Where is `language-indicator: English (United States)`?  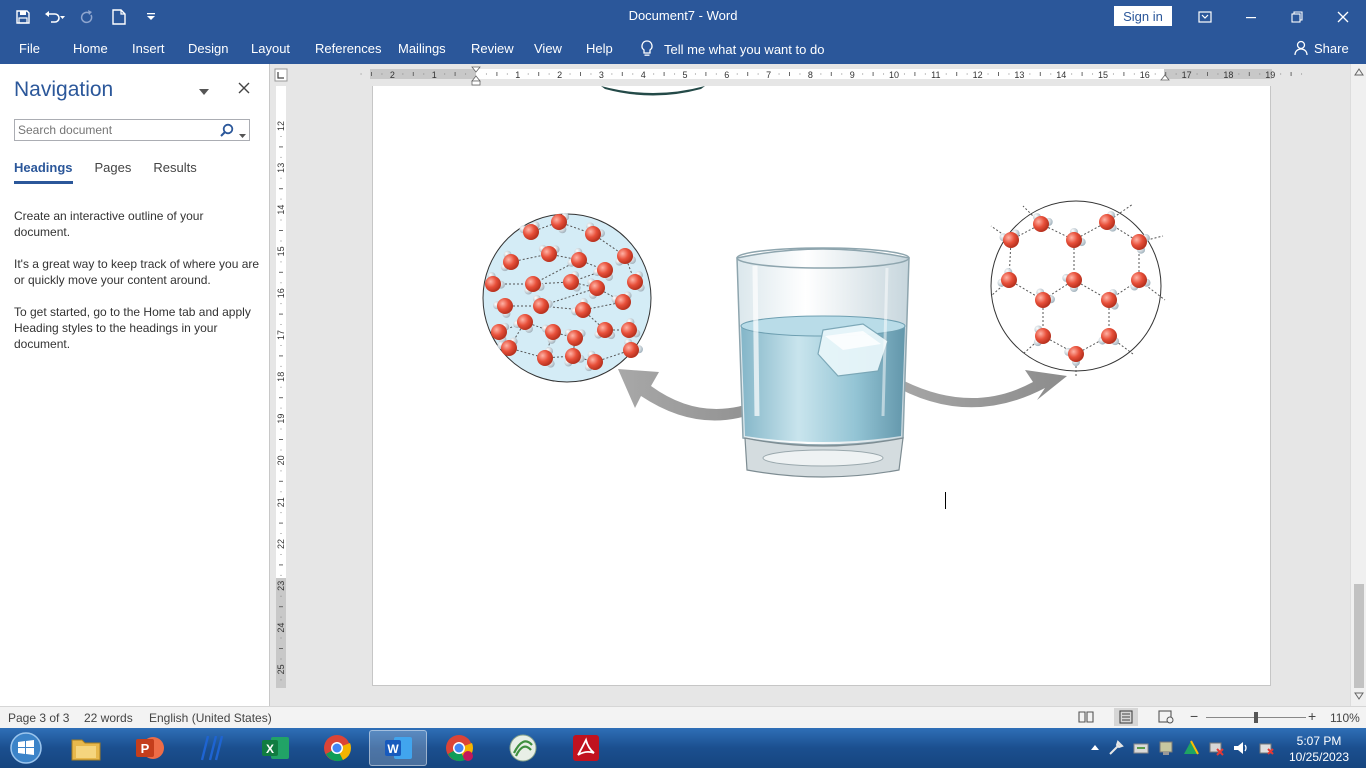 language-indicator: English (United States) is located at coordinates (210, 718).